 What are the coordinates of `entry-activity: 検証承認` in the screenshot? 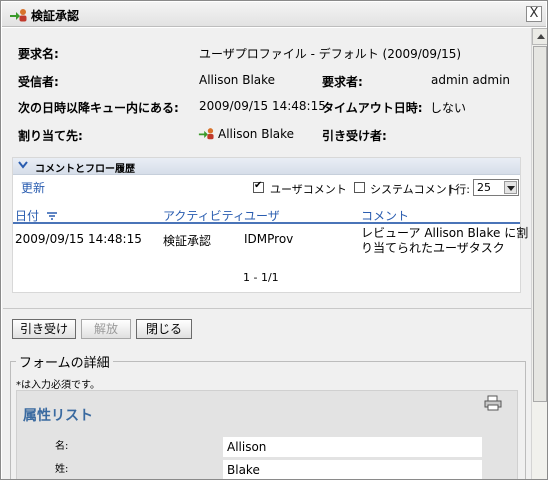 It's located at (187, 241).